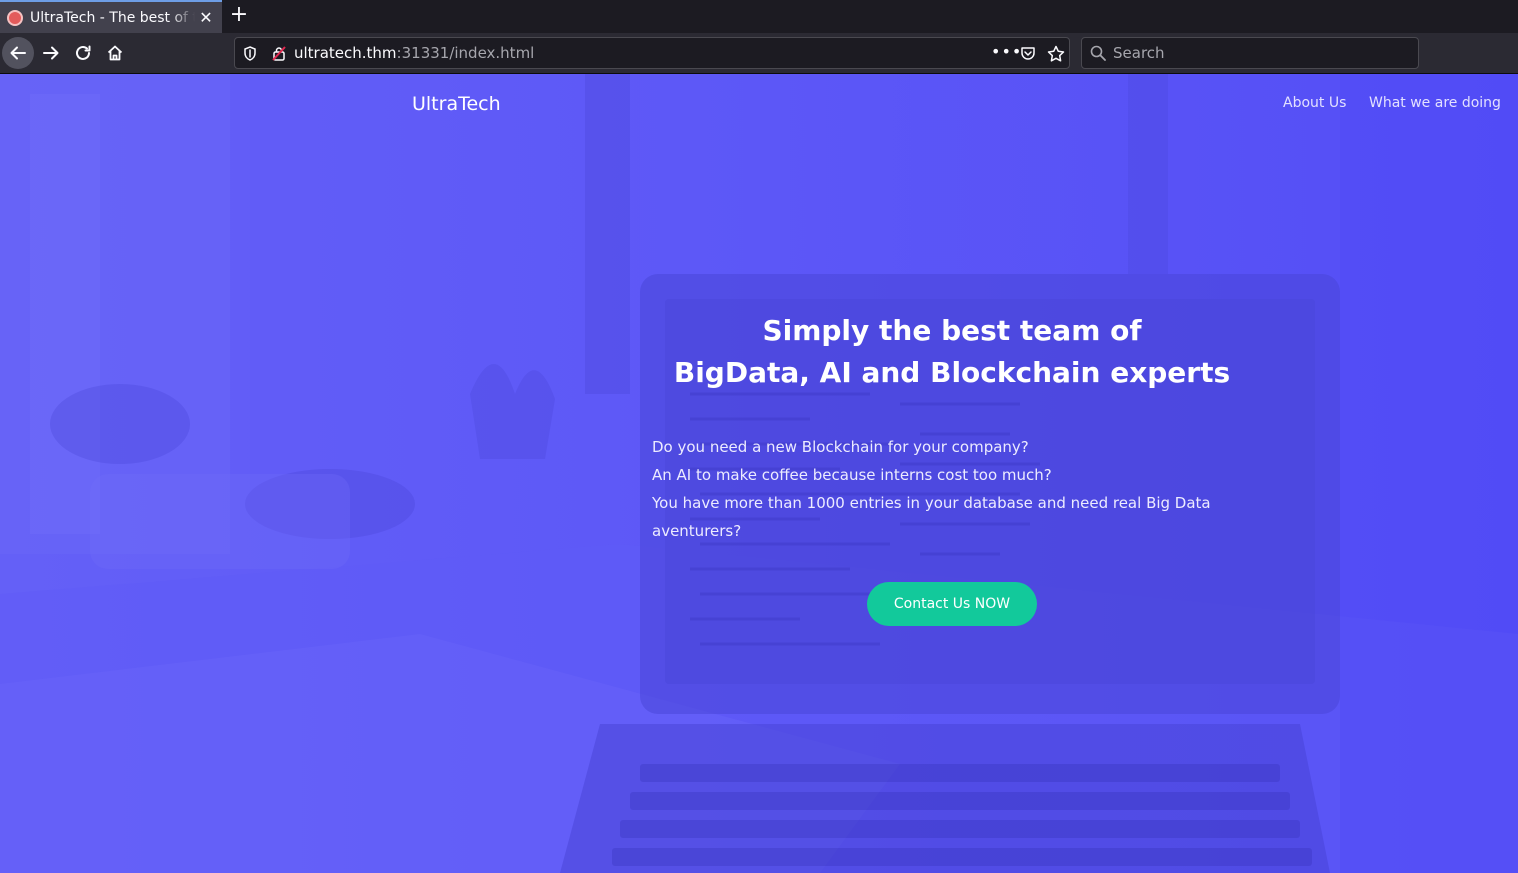 The image size is (1518, 873). What do you see at coordinates (952, 604) in the screenshot?
I see `contact-us-button: Contact Us NOW` at bounding box center [952, 604].